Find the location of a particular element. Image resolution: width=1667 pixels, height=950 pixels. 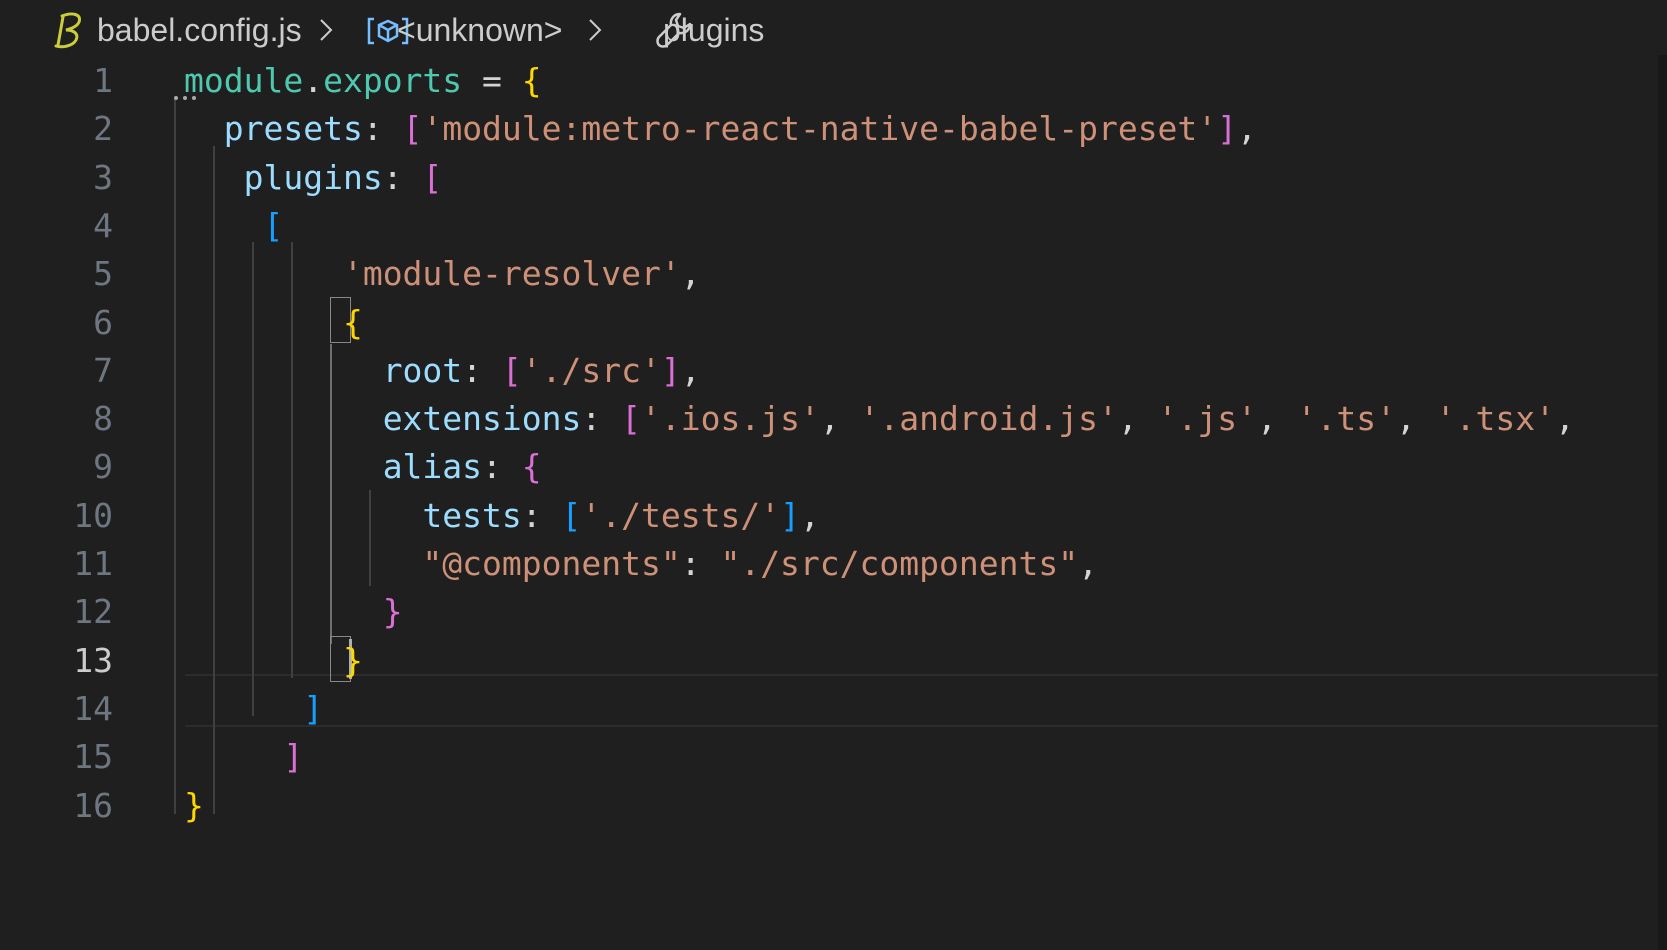

code-token: . is located at coordinates (313, 80).